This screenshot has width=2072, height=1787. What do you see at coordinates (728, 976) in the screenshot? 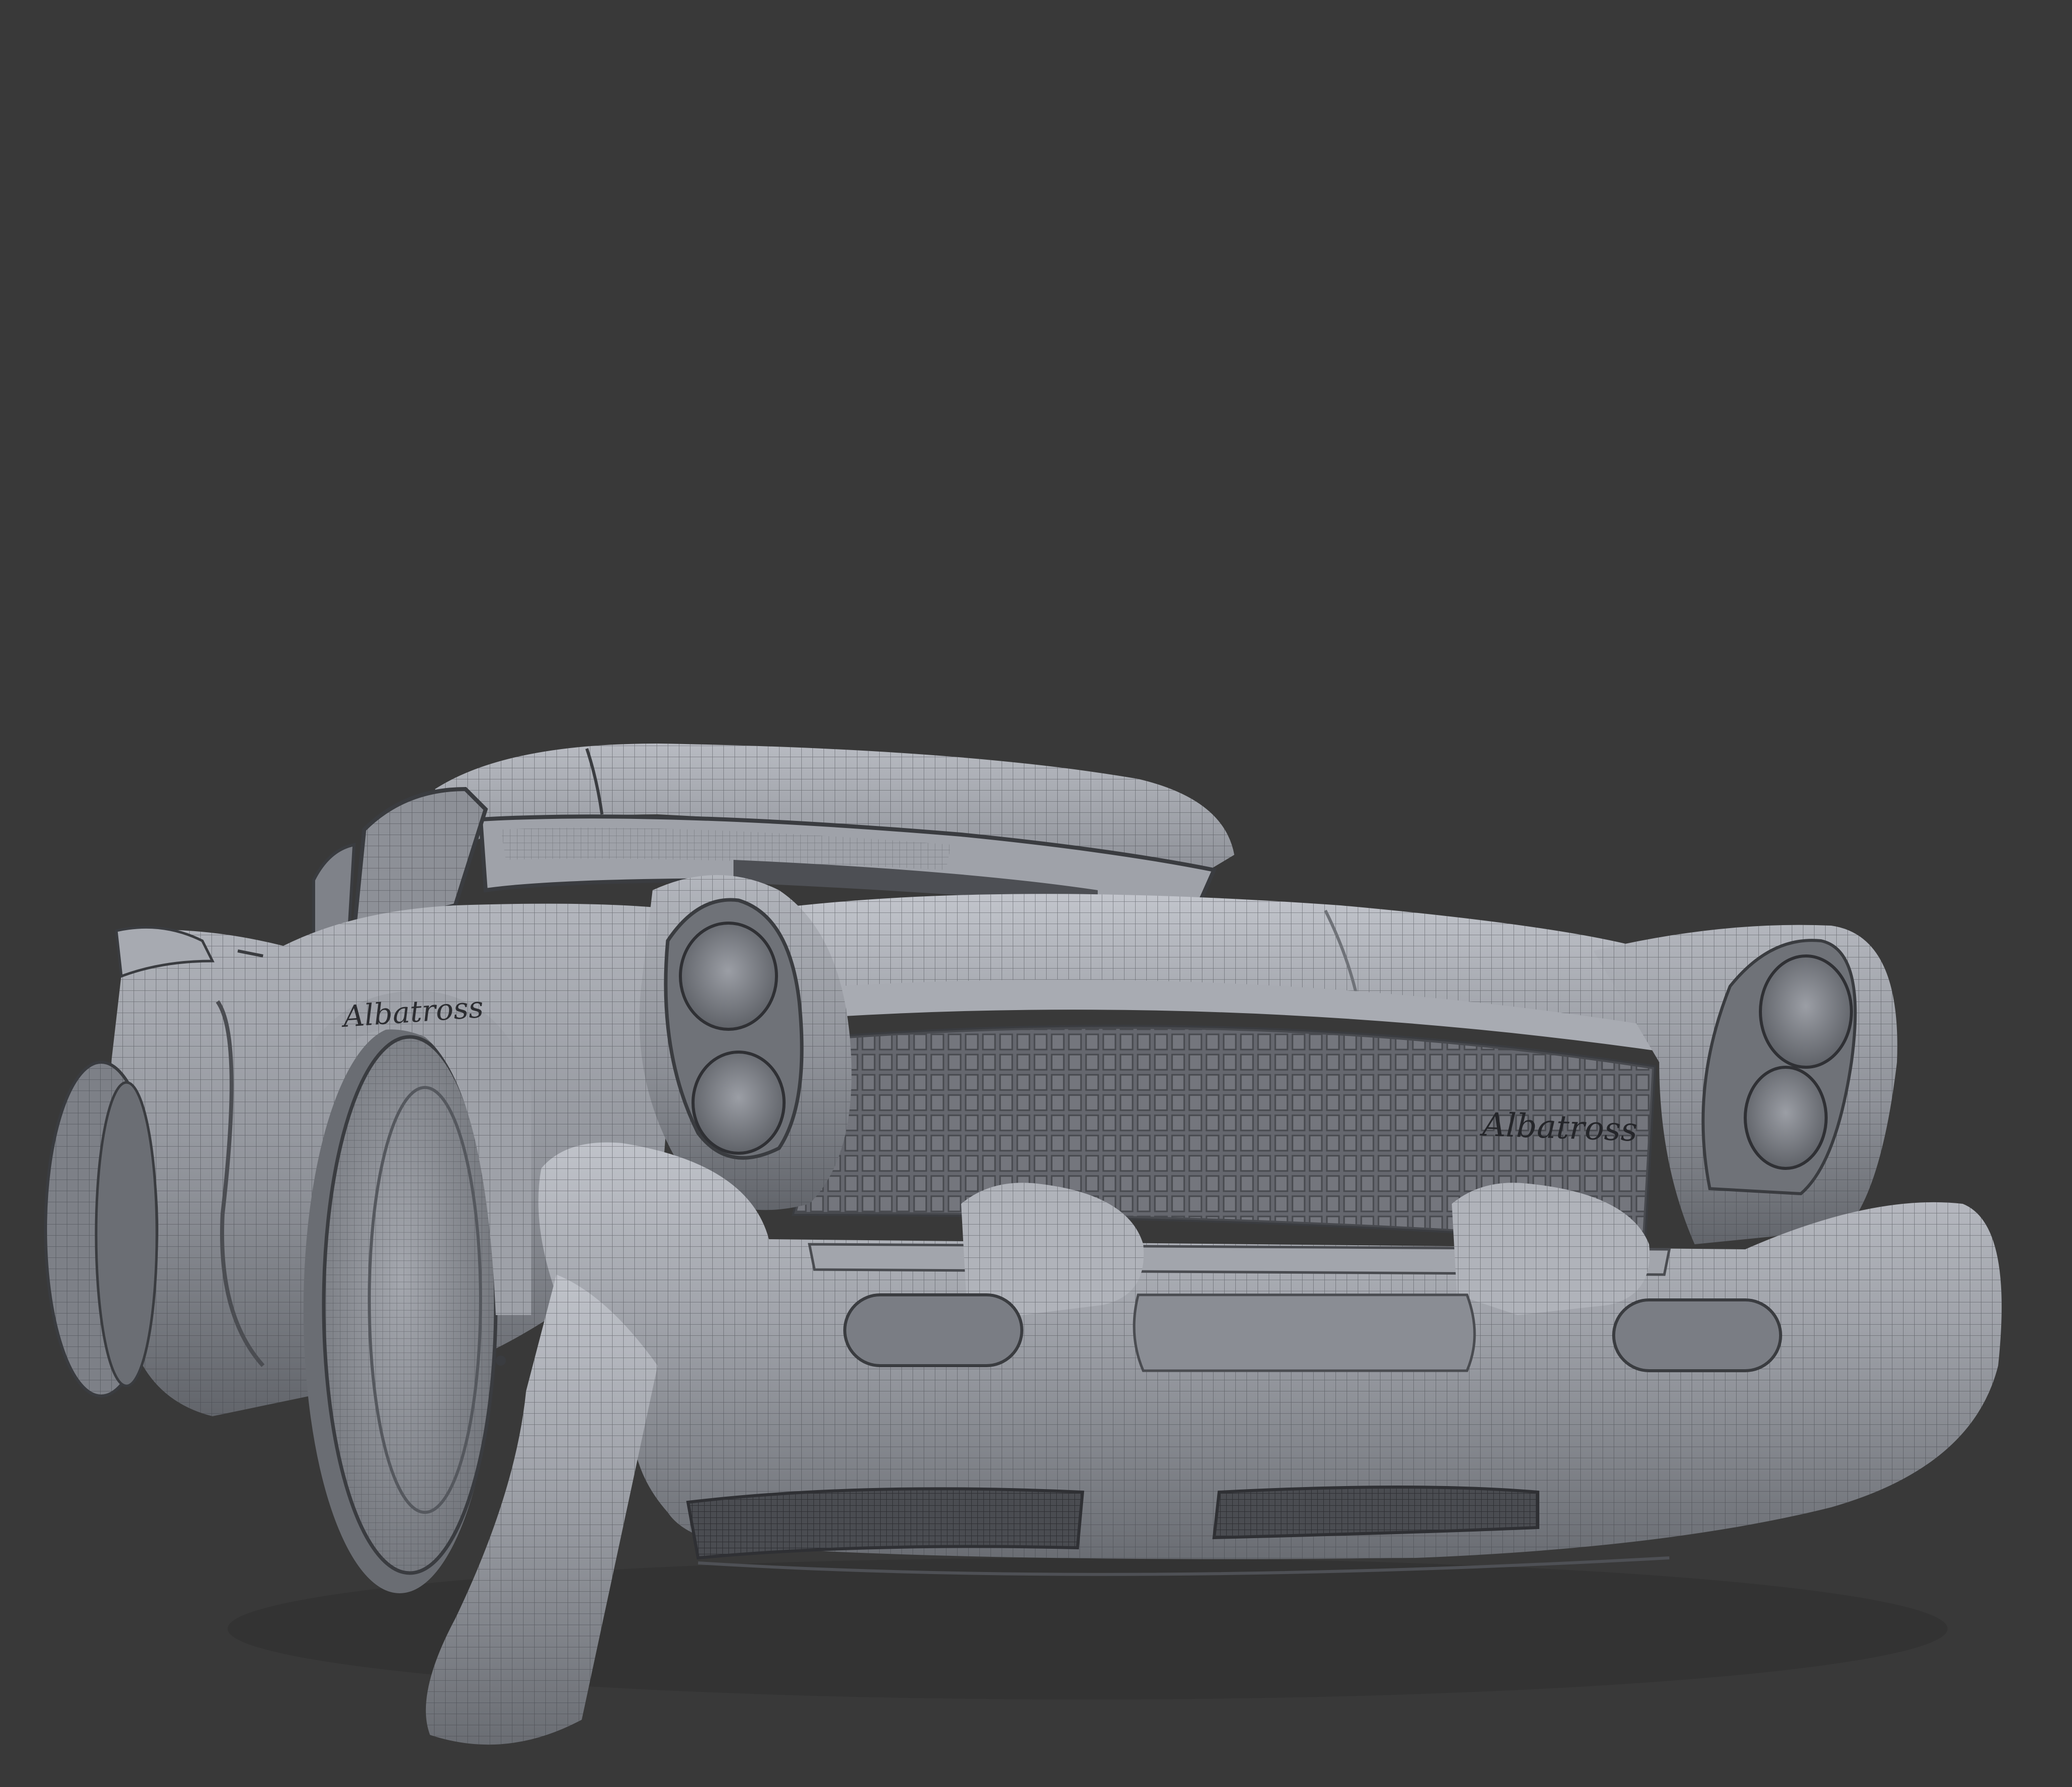
I see `left-headlight-upper` at bounding box center [728, 976].